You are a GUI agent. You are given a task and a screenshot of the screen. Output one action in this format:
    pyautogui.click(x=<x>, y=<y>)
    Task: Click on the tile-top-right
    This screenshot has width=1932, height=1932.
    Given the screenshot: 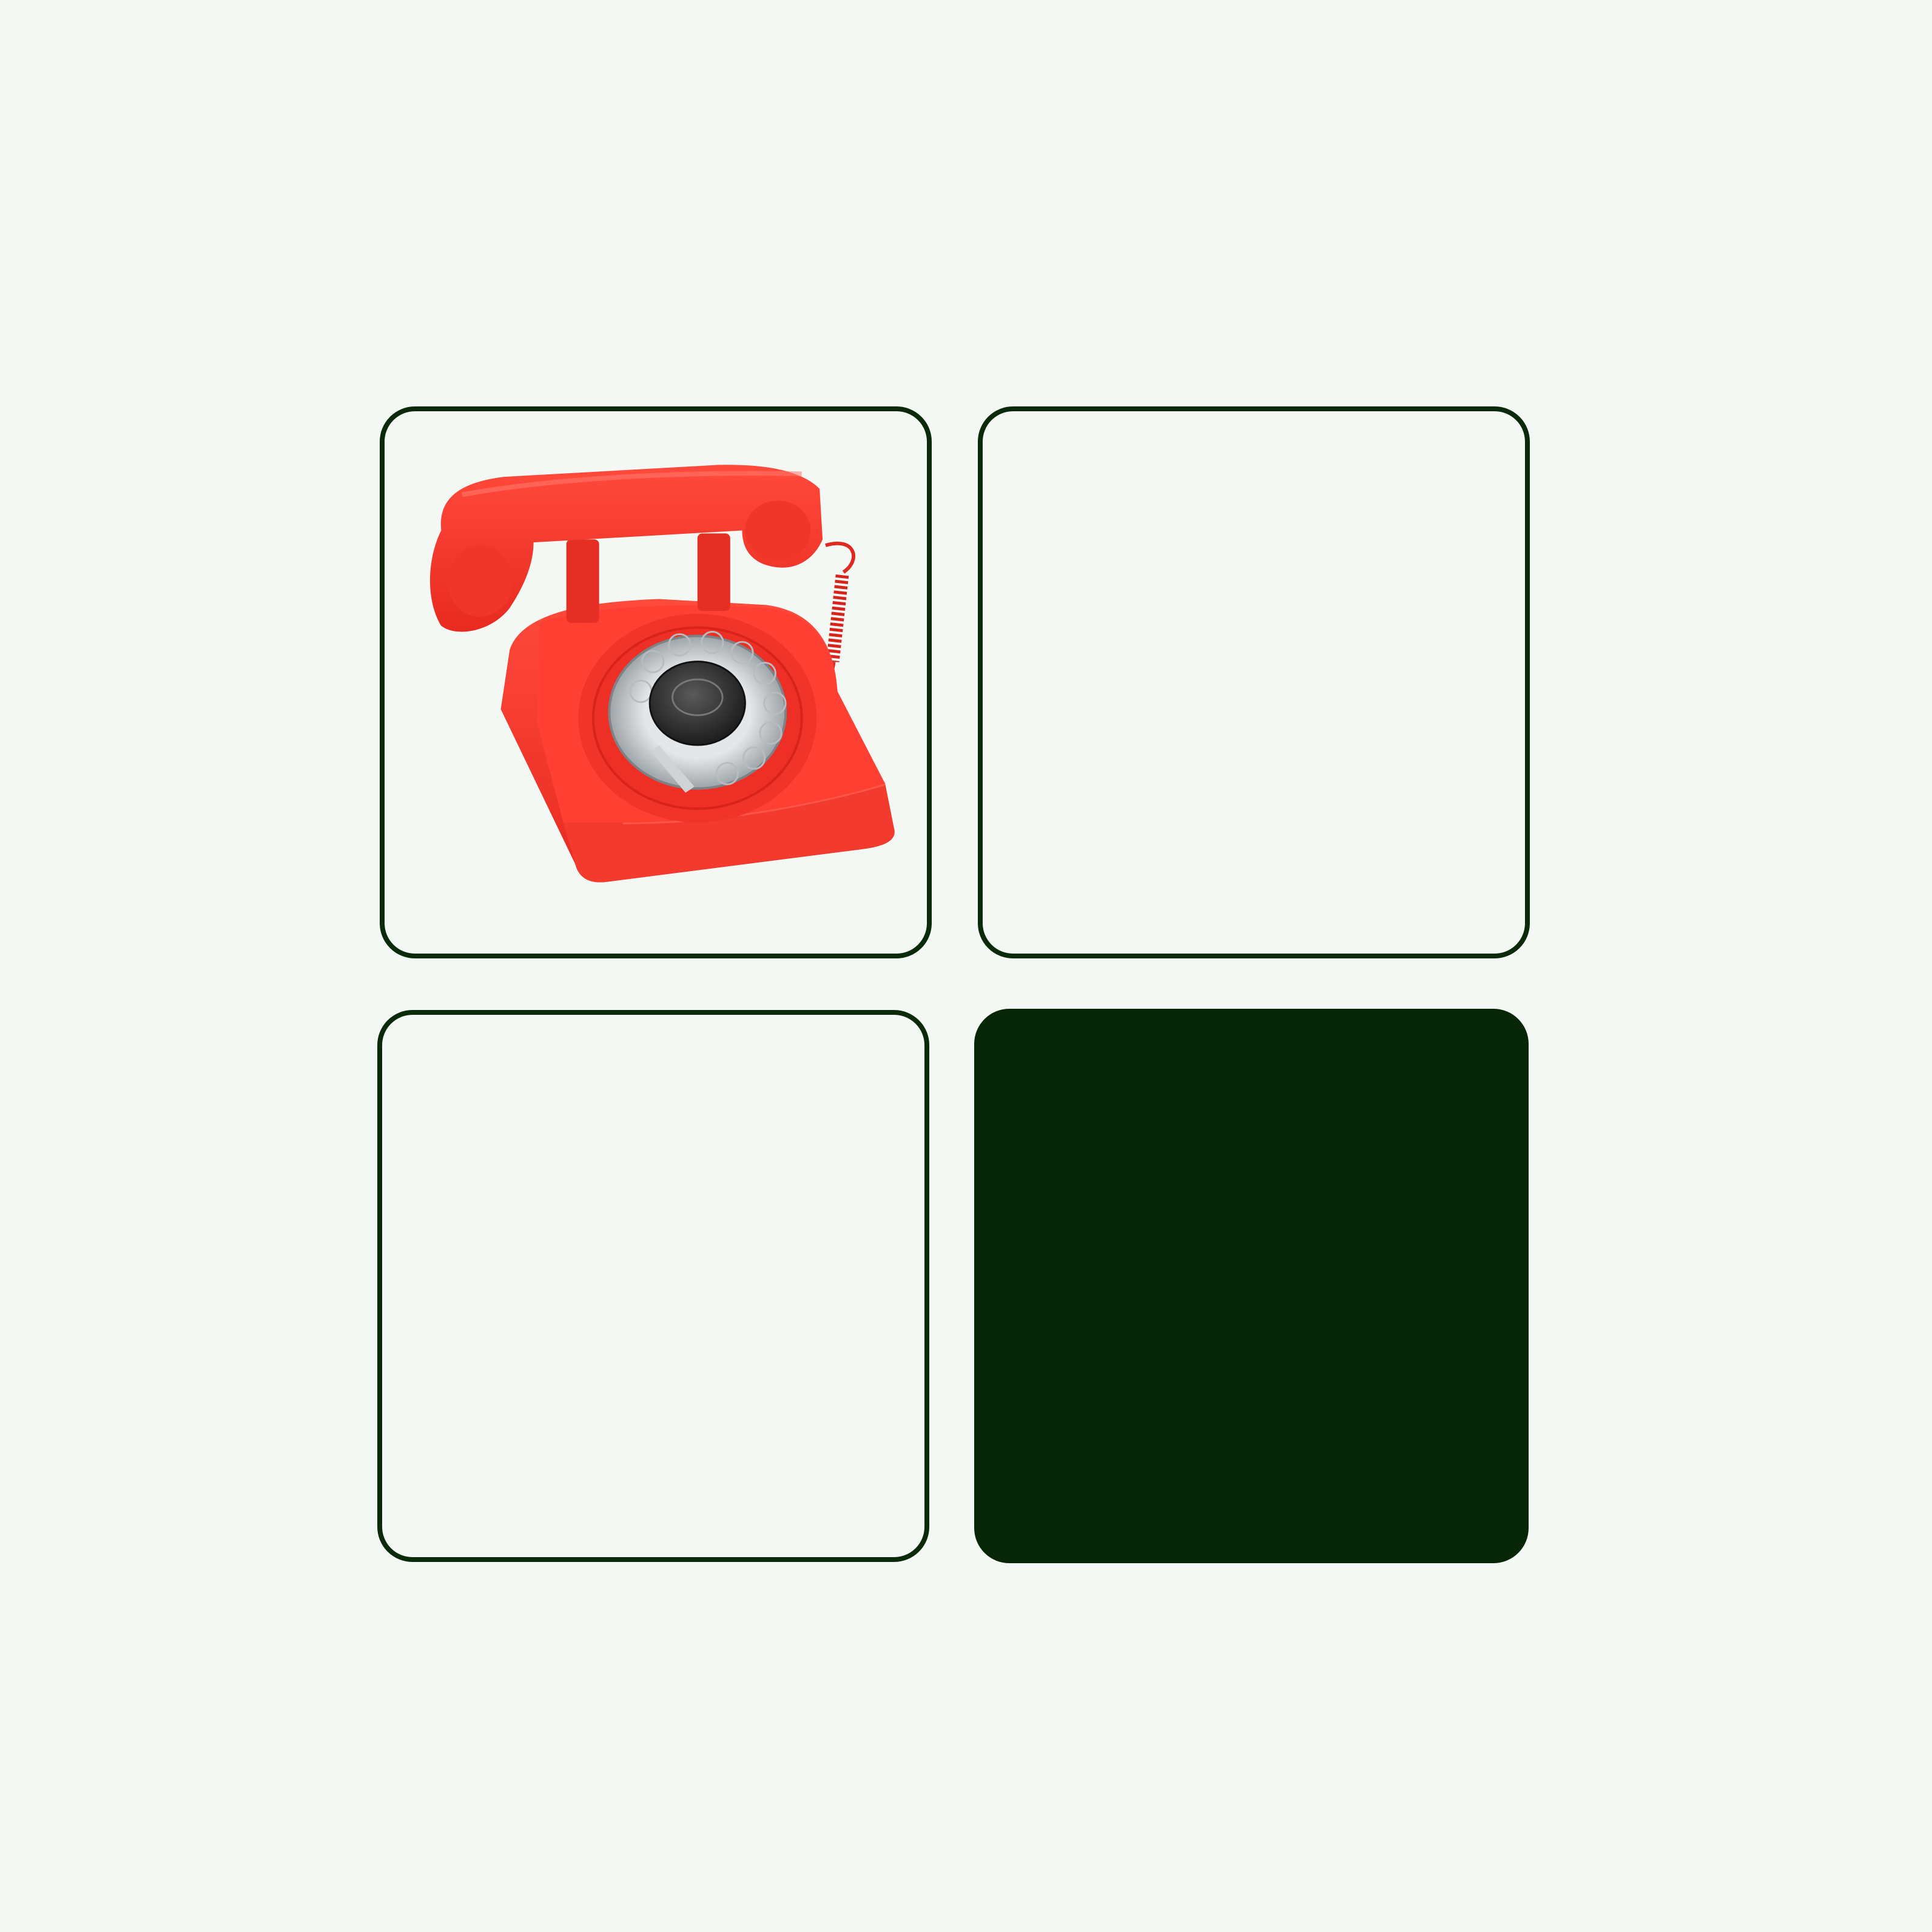 What is the action you would take?
    pyautogui.click(x=1254, y=682)
    